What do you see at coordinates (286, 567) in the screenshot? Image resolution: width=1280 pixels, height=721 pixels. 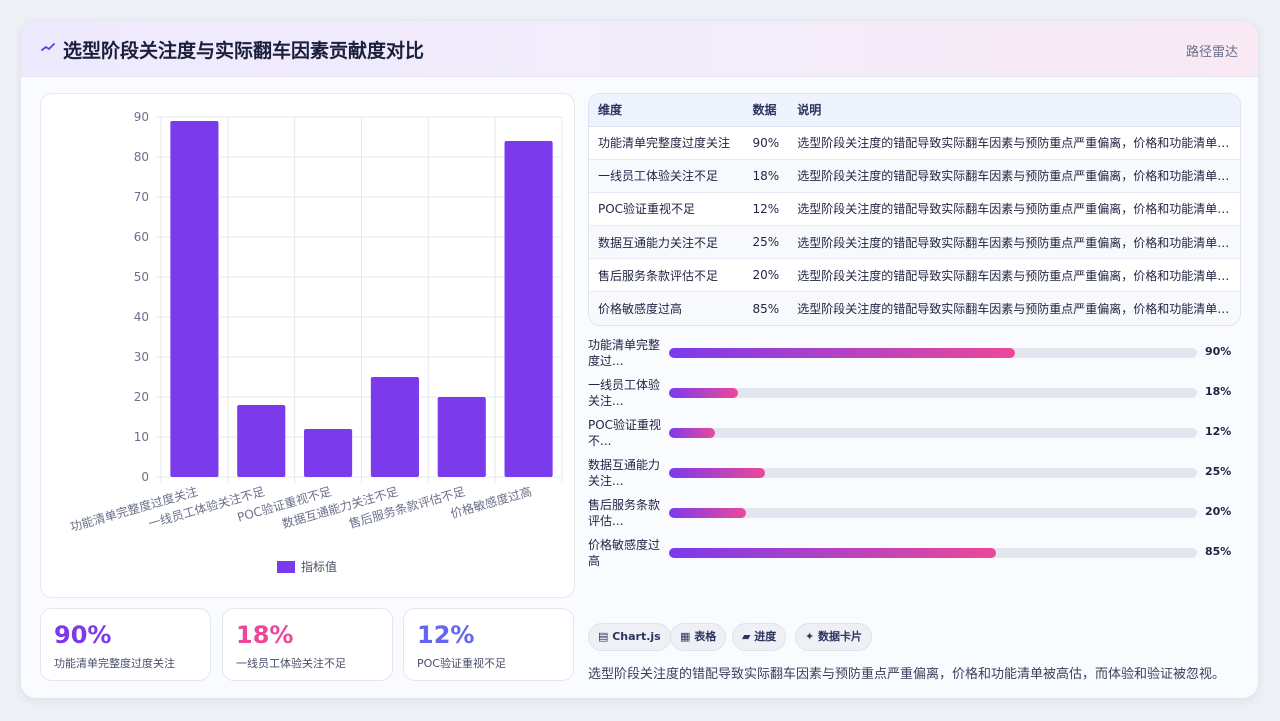 I see `legend-swatch` at bounding box center [286, 567].